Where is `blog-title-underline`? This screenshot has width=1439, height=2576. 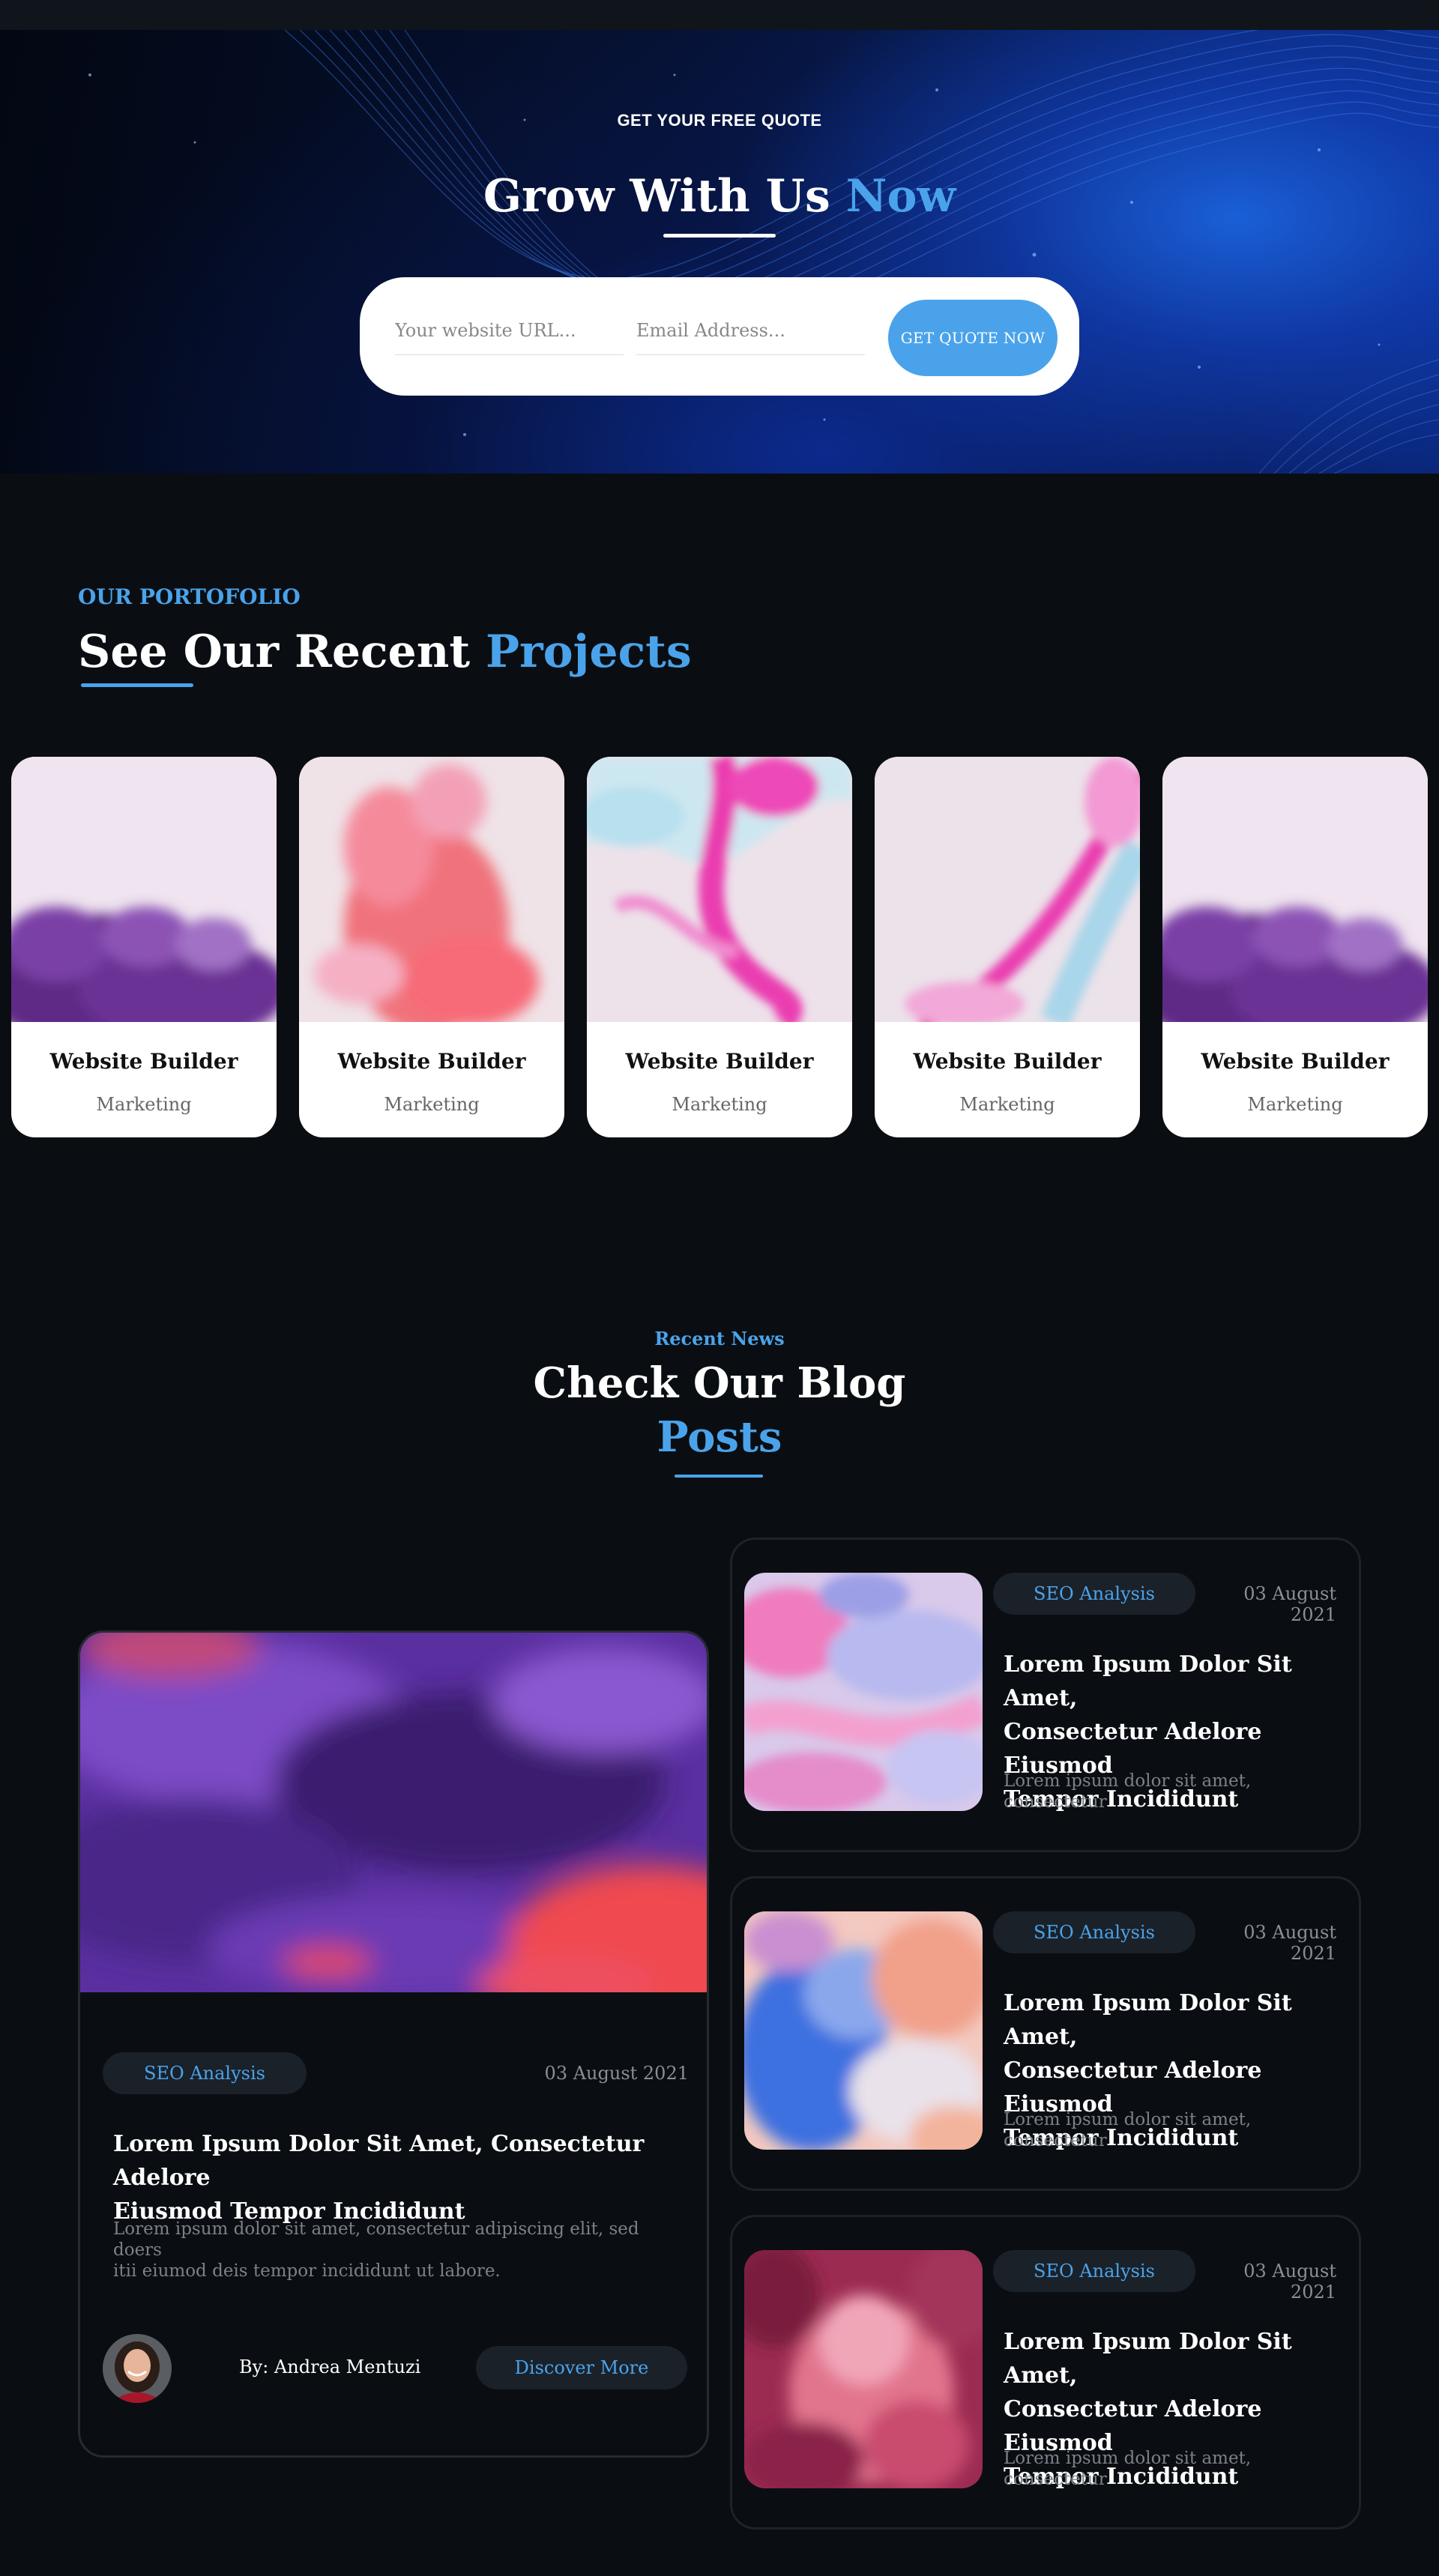
blog-title-underline is located at coordinates (719, 1476).